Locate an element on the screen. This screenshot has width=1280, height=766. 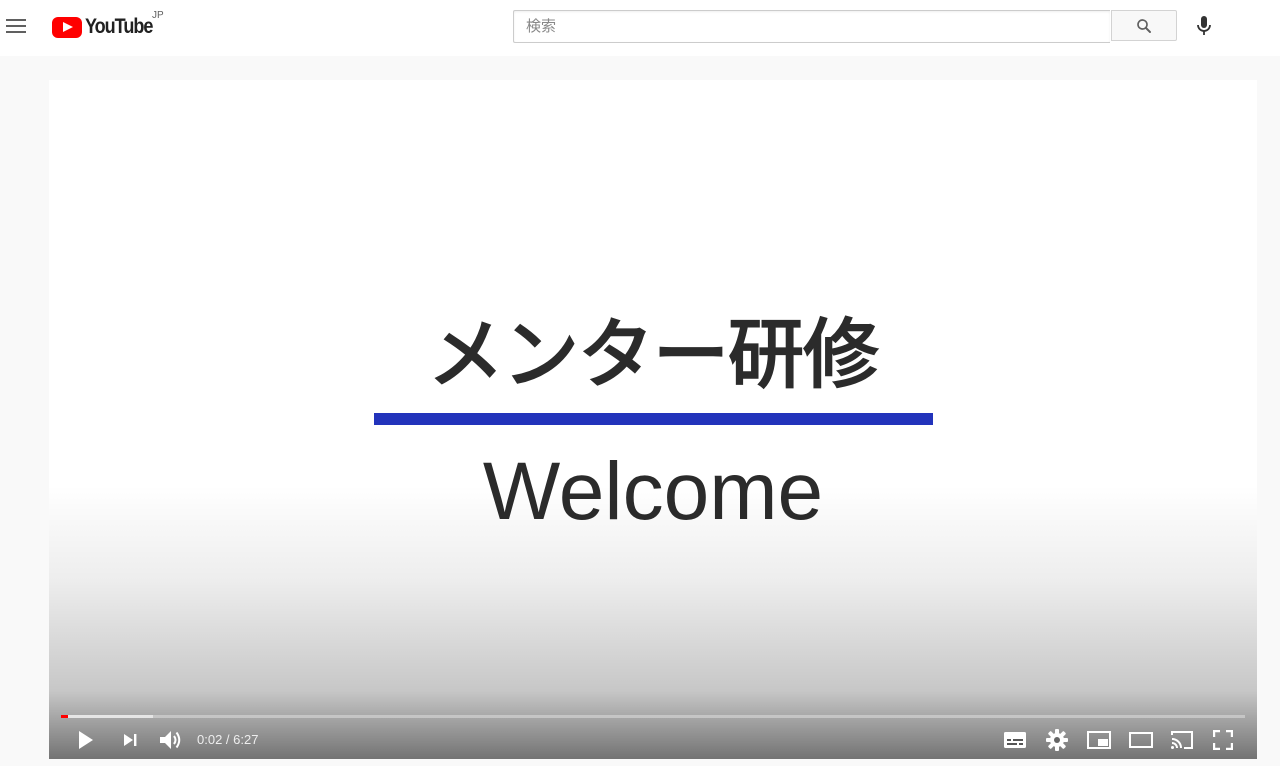
search-input is located at coordinates (810, 25).